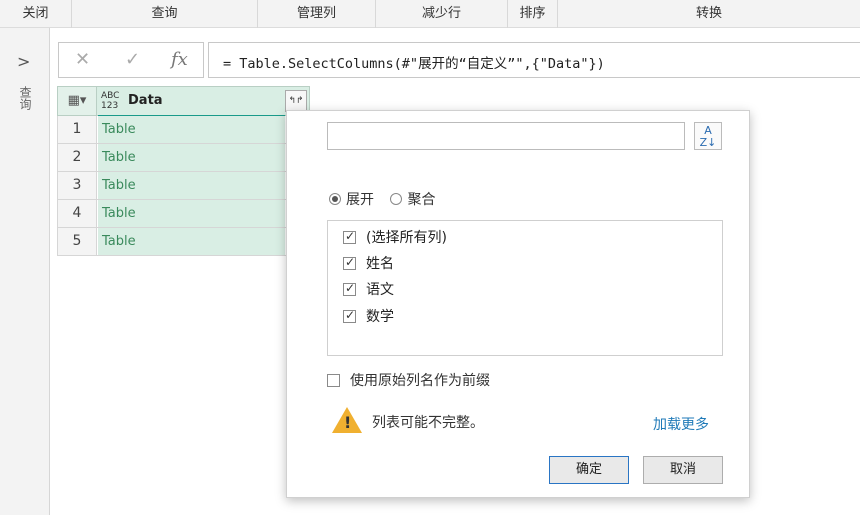  I want to click on column-checklist: (选择所有列) 姓名 语文 数学, so click(525, 288).